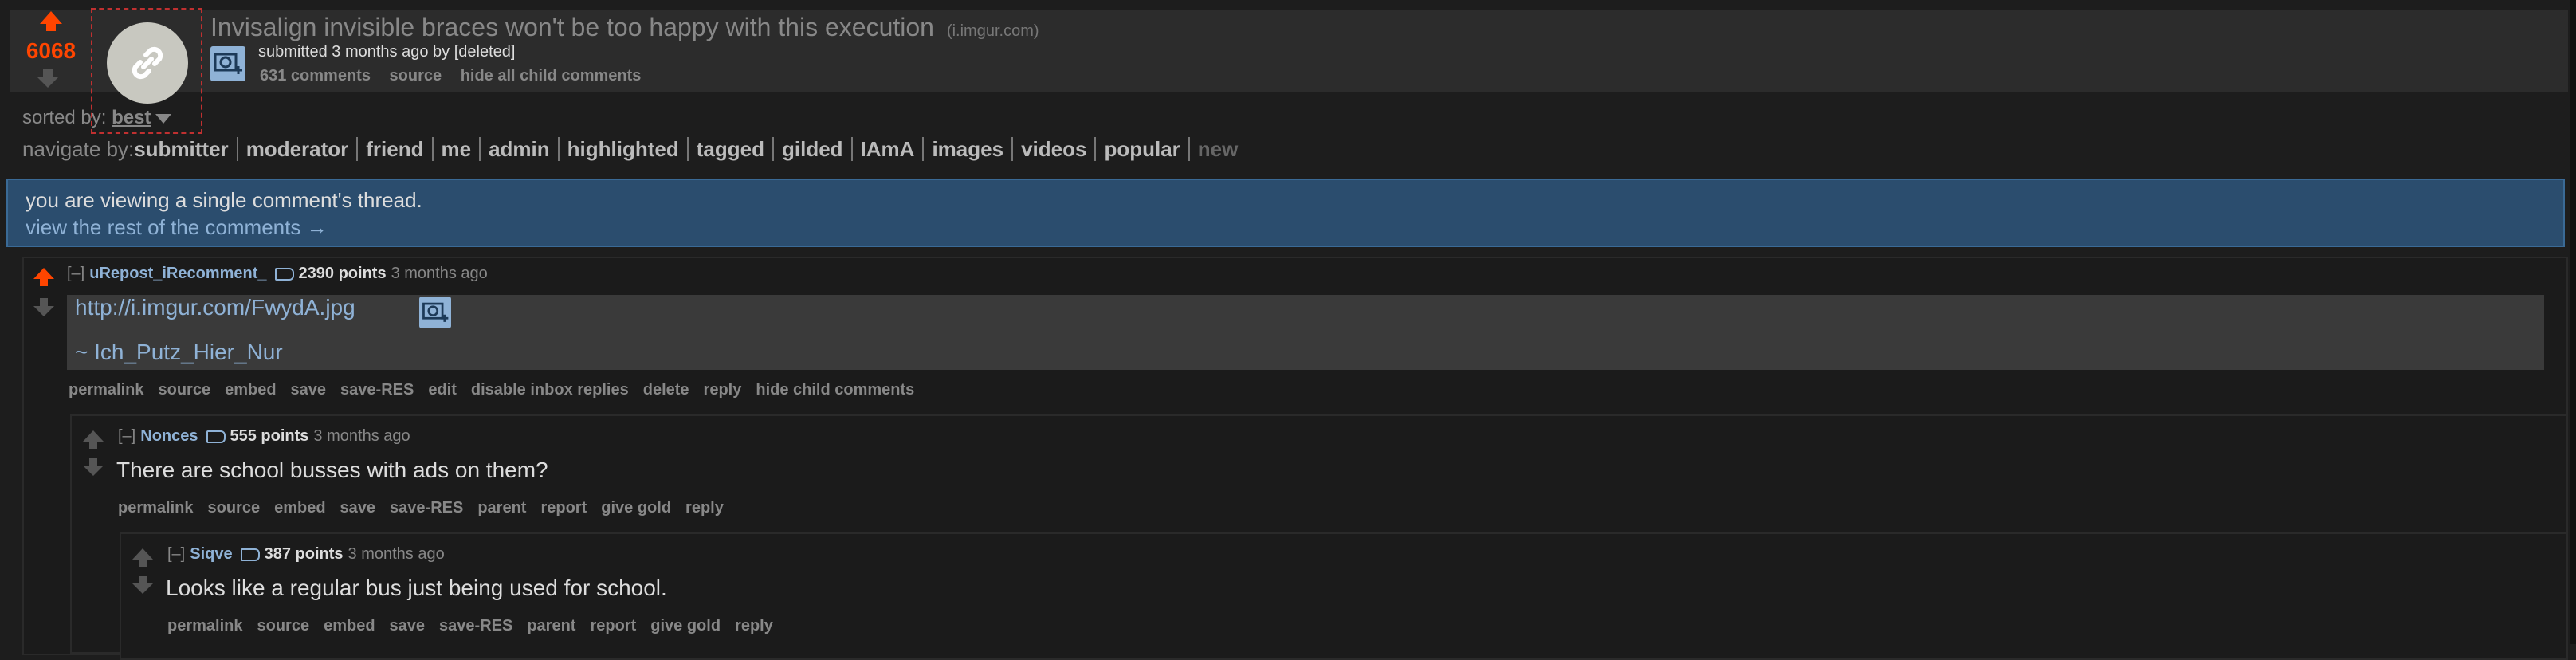  Describe the element at coordinates (443, 390) in the screenshot. I see `edit-button: edit` at that location.